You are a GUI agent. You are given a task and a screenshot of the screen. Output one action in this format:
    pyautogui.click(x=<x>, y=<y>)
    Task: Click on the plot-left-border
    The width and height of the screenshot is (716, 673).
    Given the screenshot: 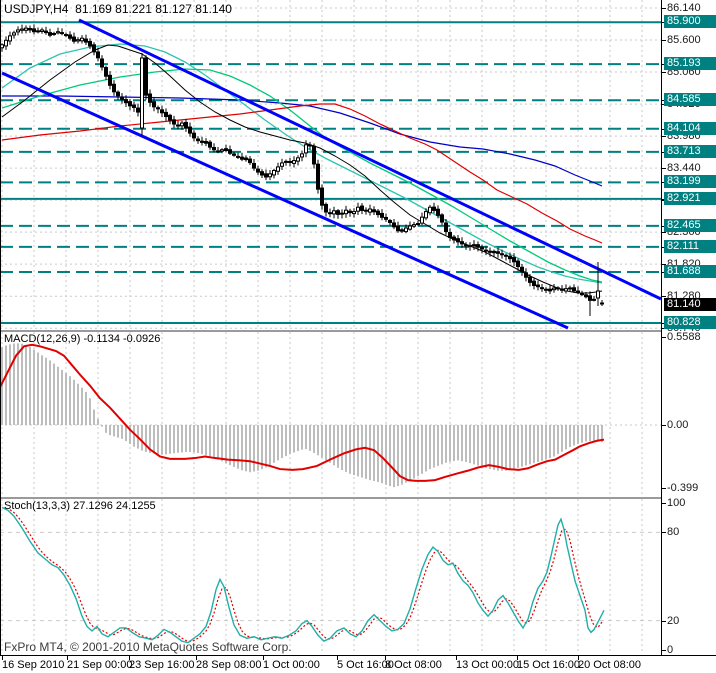 What is the action you would take?
    pyautogui.click(x=0, y=327)
    